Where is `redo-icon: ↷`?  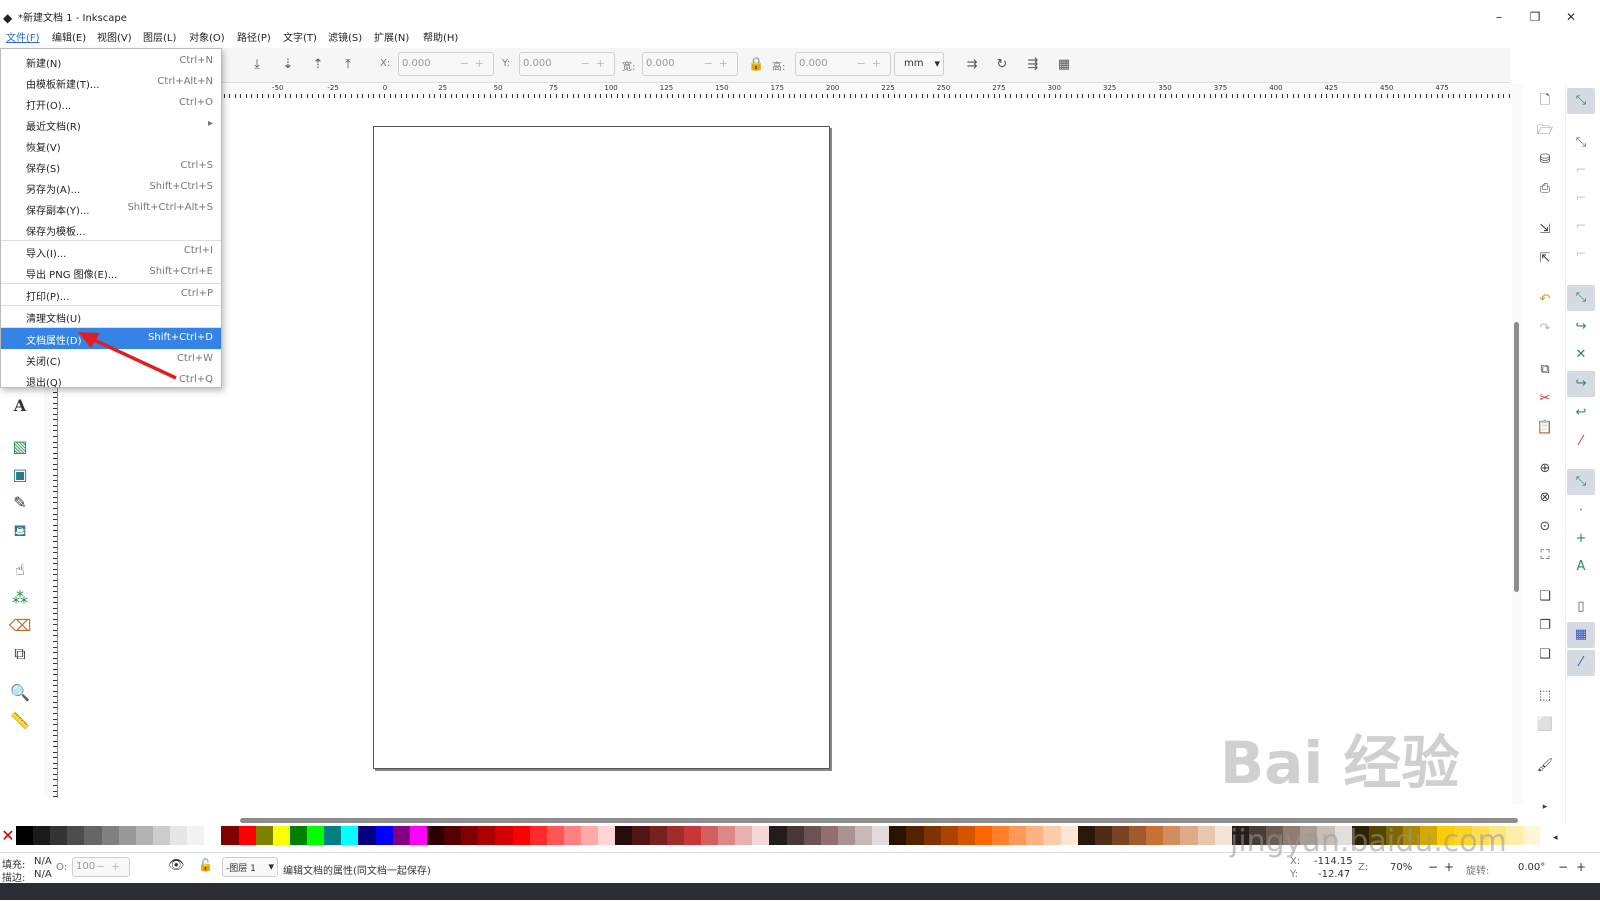 redo-icon: ↷ is located at coordinates (1545, 329).